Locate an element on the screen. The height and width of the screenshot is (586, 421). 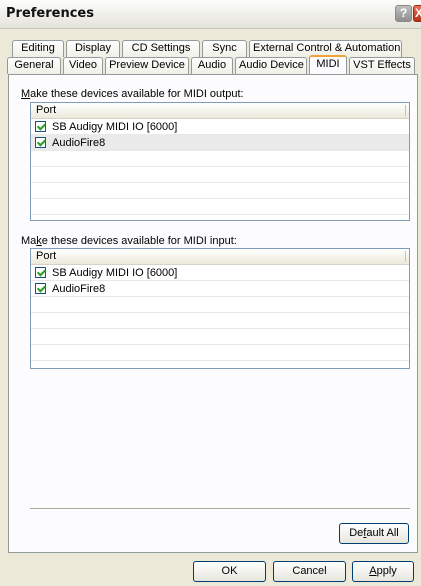
output-port-column-header: Port is located at coordinates (220, 111).